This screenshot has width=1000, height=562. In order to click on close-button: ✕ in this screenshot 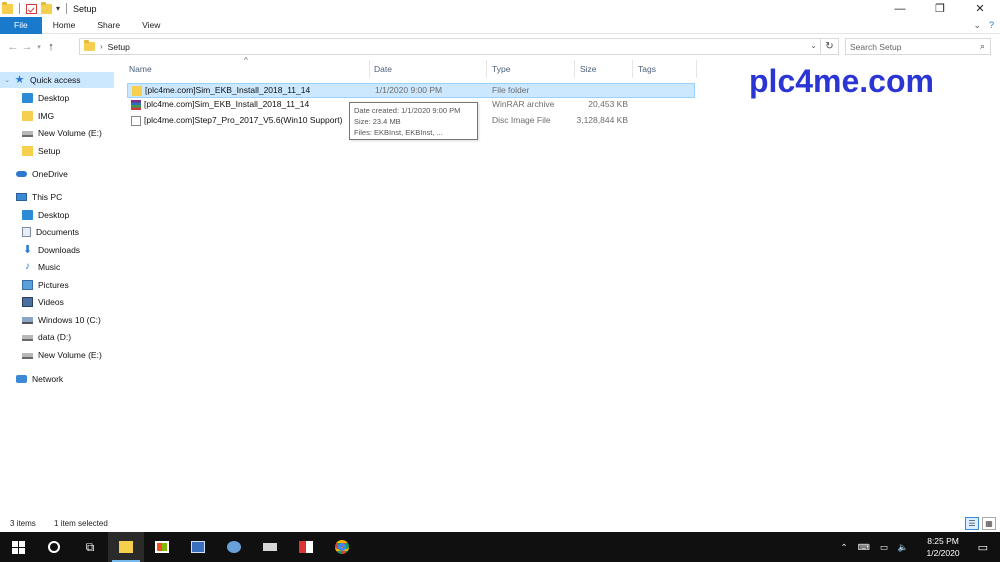, I will do `click(980, 8)`.